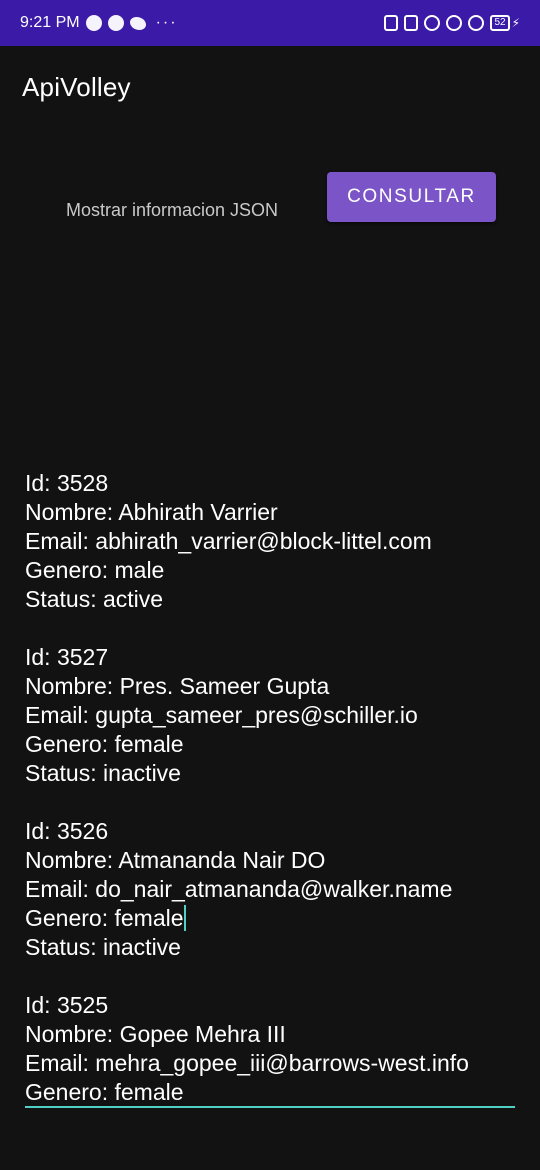 The width and height of the screenshot is (540, 1170). Describe the element at coordinates (50, 22) in the screenshot. I see `status-time: 9:21 PM` at that location.